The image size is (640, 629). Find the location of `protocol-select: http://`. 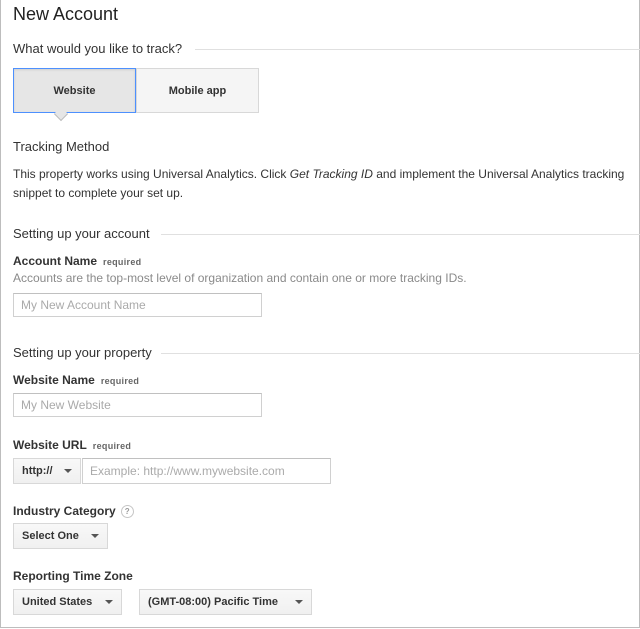

protocol-select: http:// is located at coordinates (47, 471).